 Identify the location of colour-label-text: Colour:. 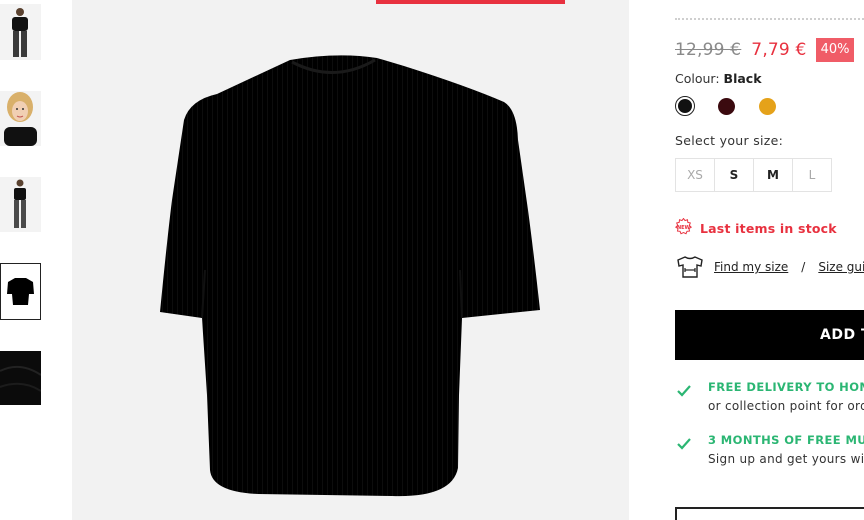
(697, 78).